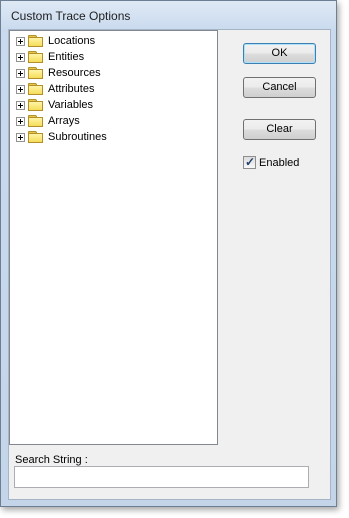 This screenshot has height=518, width=349. I want to click on tree-item-label: Attributes, so click(71, 89).